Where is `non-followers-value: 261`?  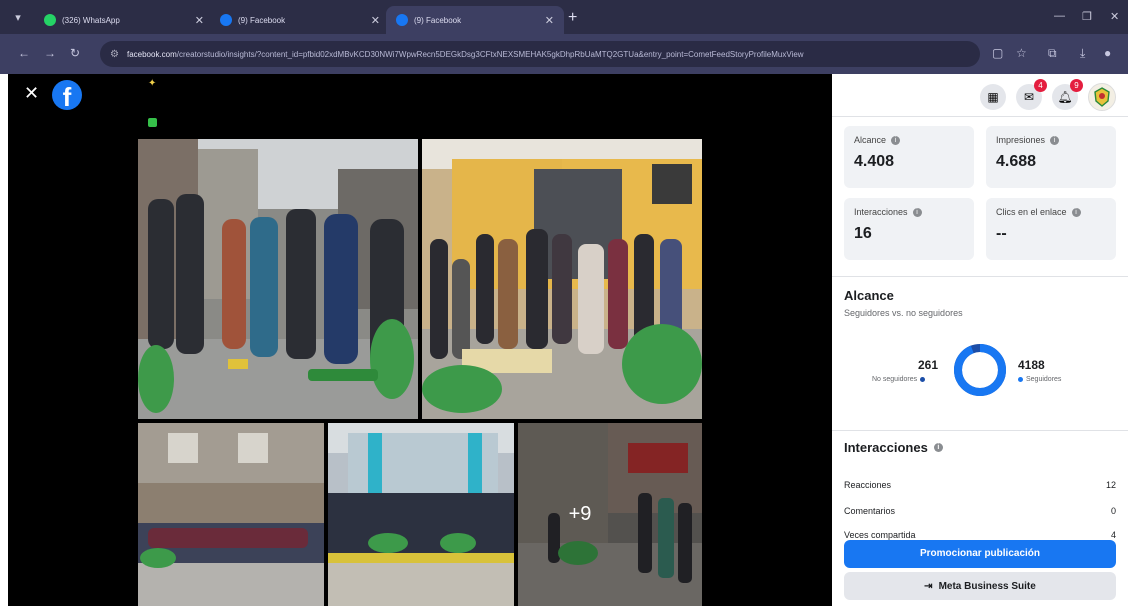
non-followers-value: 261 is located at coordinates (928, 365).